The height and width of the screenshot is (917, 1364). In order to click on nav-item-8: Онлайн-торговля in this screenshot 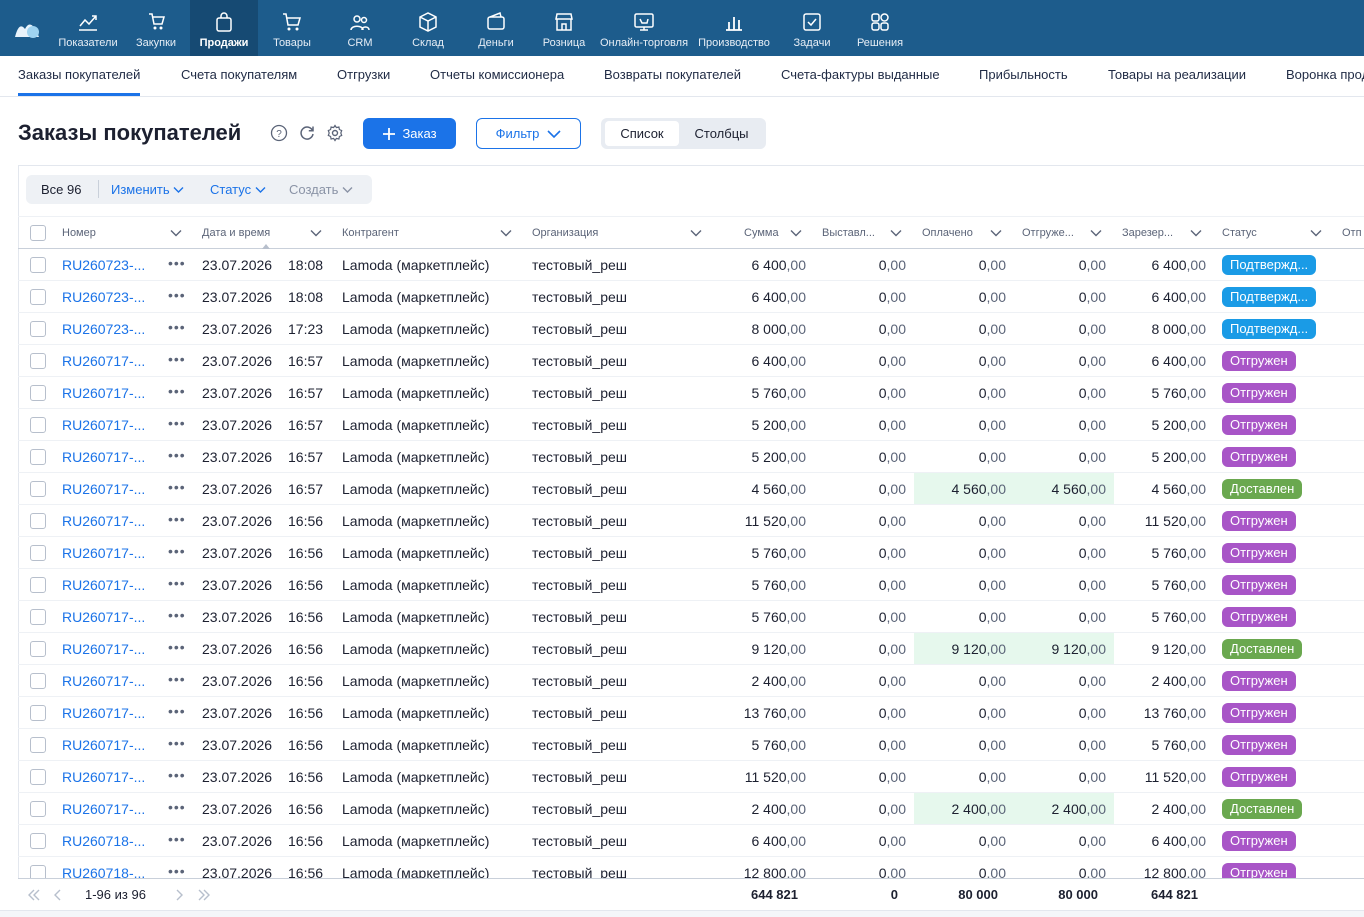, I will do `click(644, 28)`.